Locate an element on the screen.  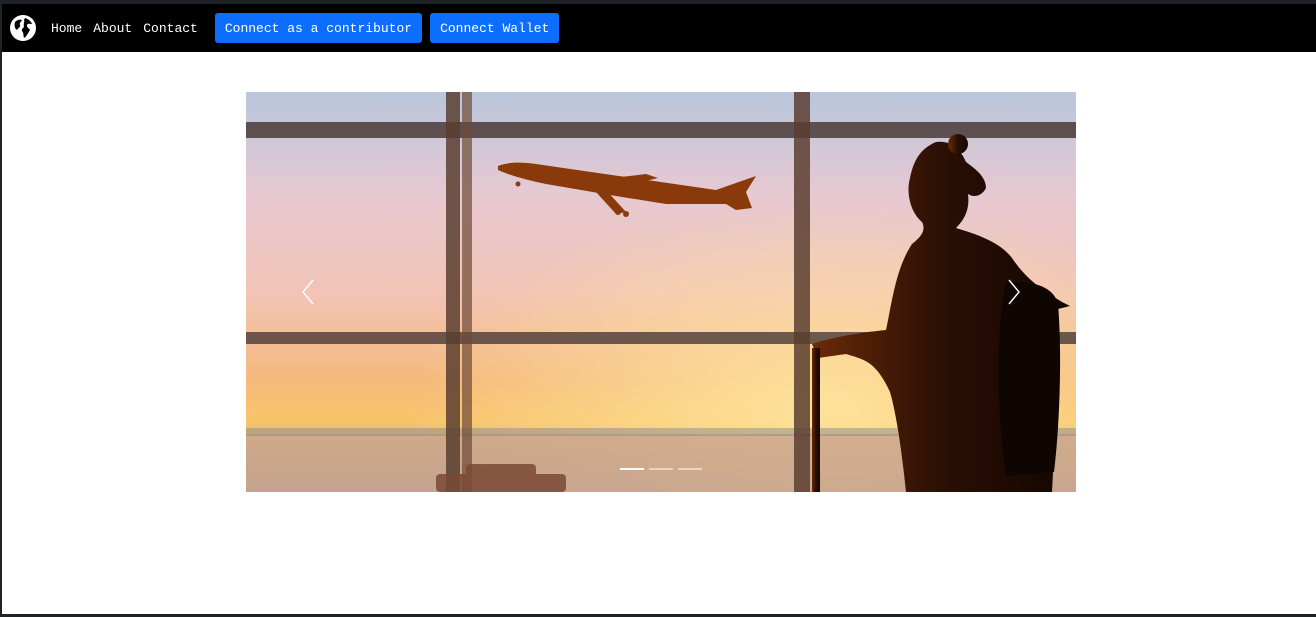
connect-contributor-button: Connect as a contributor is located at coordinates (318, 28).